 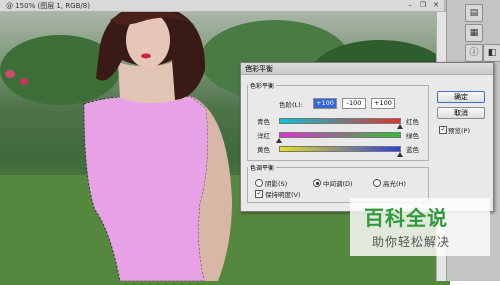 I want to click on color-balance-legend: 色彩平衡, so click(x=262, y=86).